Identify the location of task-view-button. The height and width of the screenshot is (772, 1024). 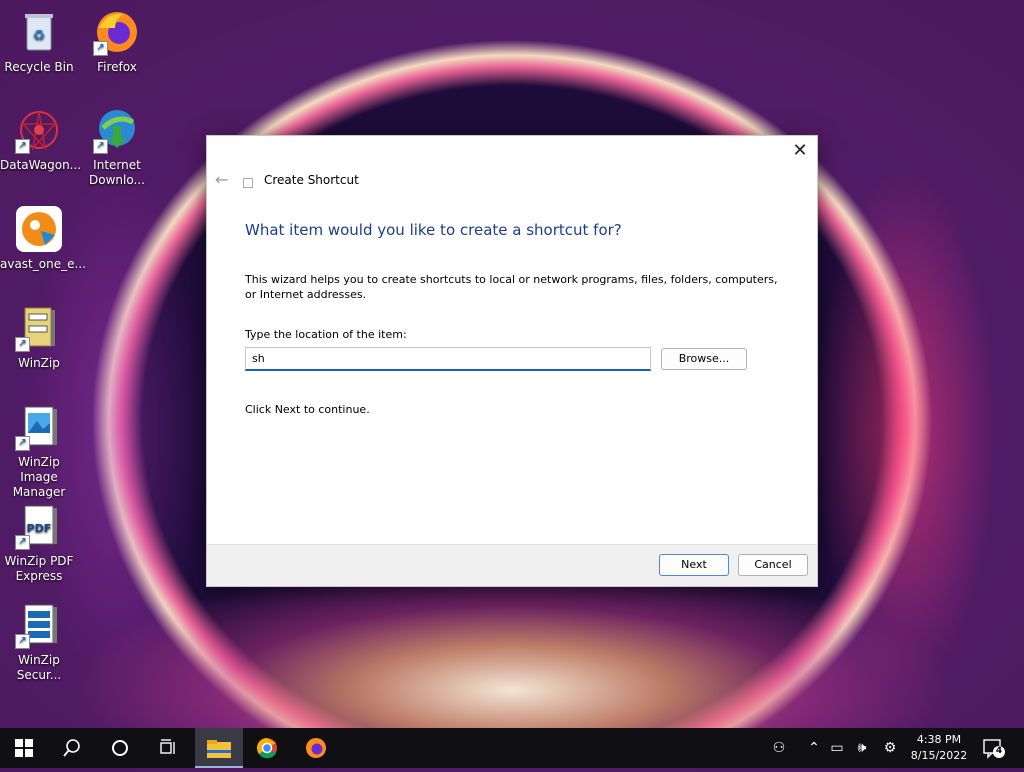
(168, 748).